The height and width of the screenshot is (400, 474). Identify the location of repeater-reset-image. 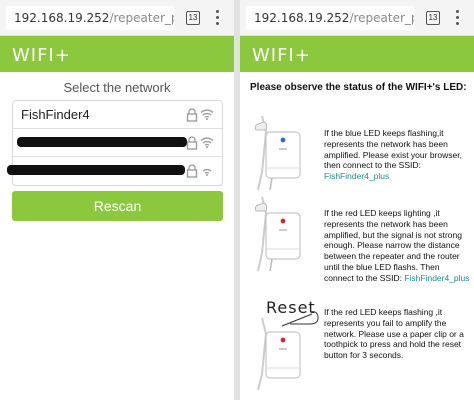
(288, 351).